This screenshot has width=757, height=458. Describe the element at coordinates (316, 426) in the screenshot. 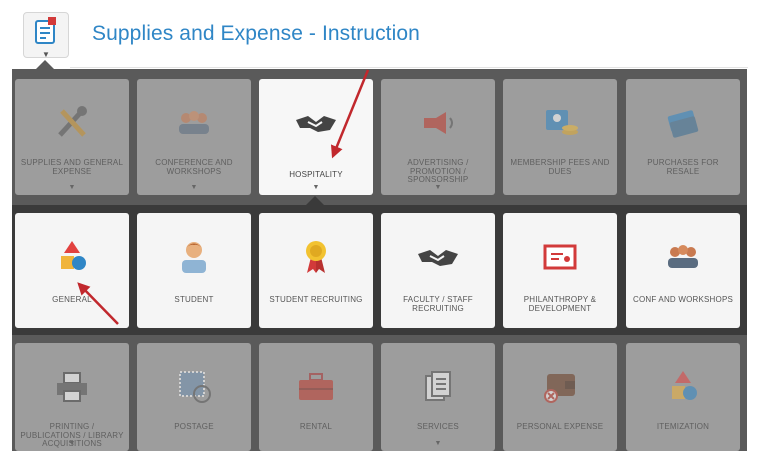

I see `tile-label: RENTAL` at that location.